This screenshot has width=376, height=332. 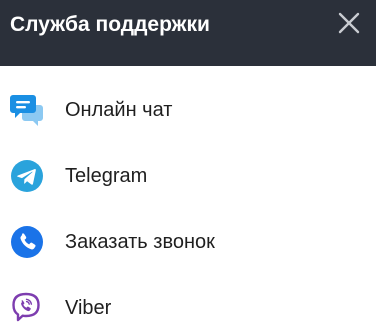 I want to click on option-label: Viber, so click(x=88, y=308).